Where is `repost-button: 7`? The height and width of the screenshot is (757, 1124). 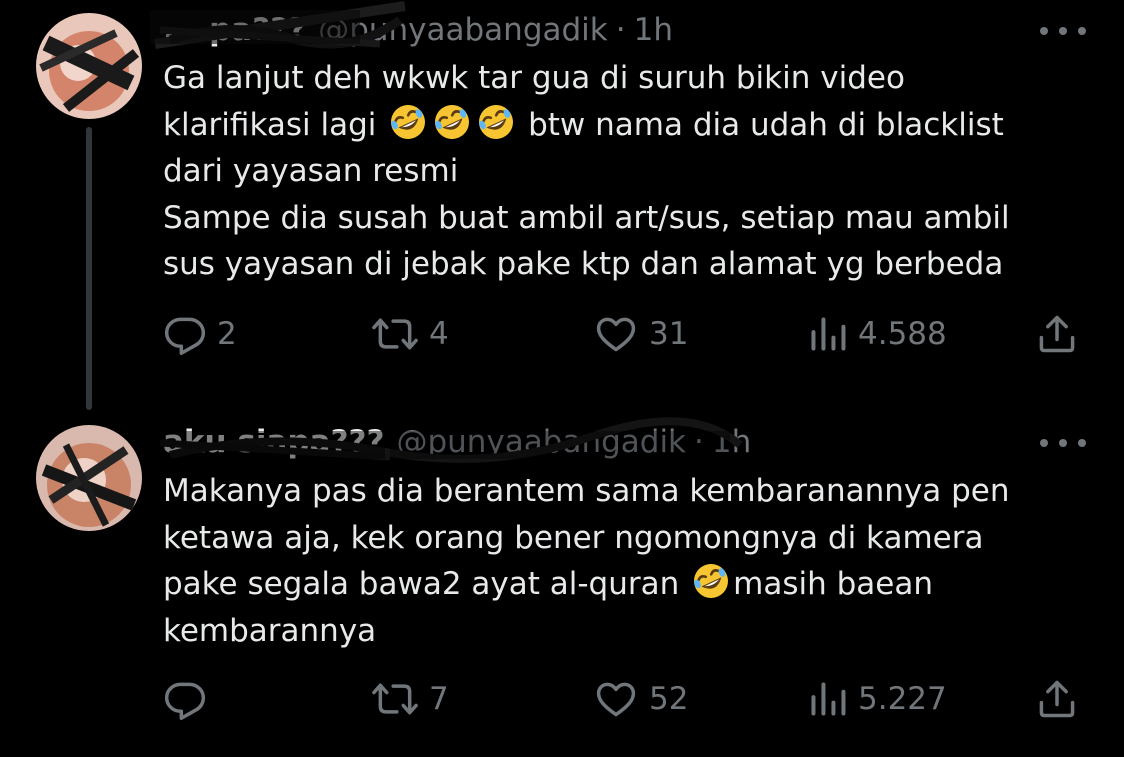 repost-button: 7 is located at coordinates (410, 699).